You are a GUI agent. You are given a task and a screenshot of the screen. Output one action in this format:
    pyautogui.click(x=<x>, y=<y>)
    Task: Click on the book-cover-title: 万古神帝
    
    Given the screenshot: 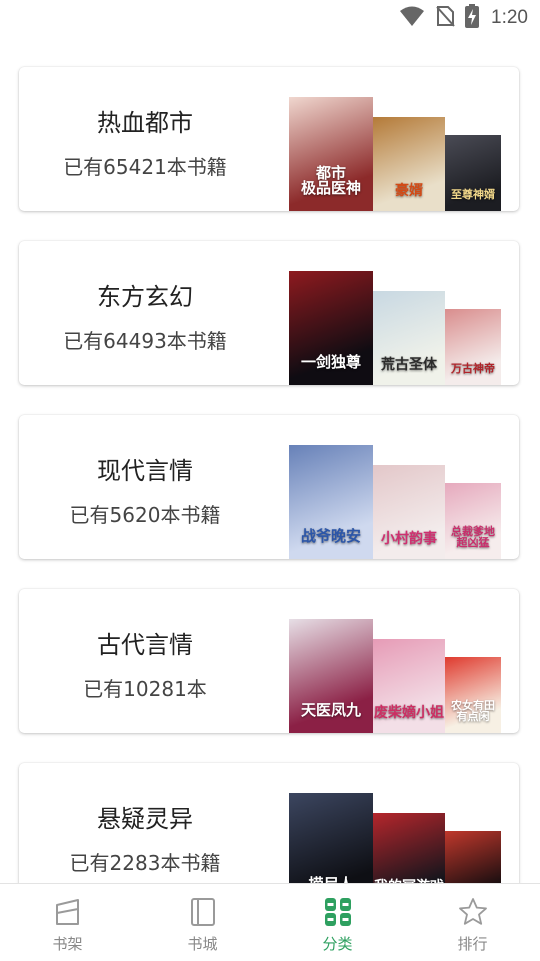 What is the action you would take?
    pyautogui.click(x=473, y=369)
    